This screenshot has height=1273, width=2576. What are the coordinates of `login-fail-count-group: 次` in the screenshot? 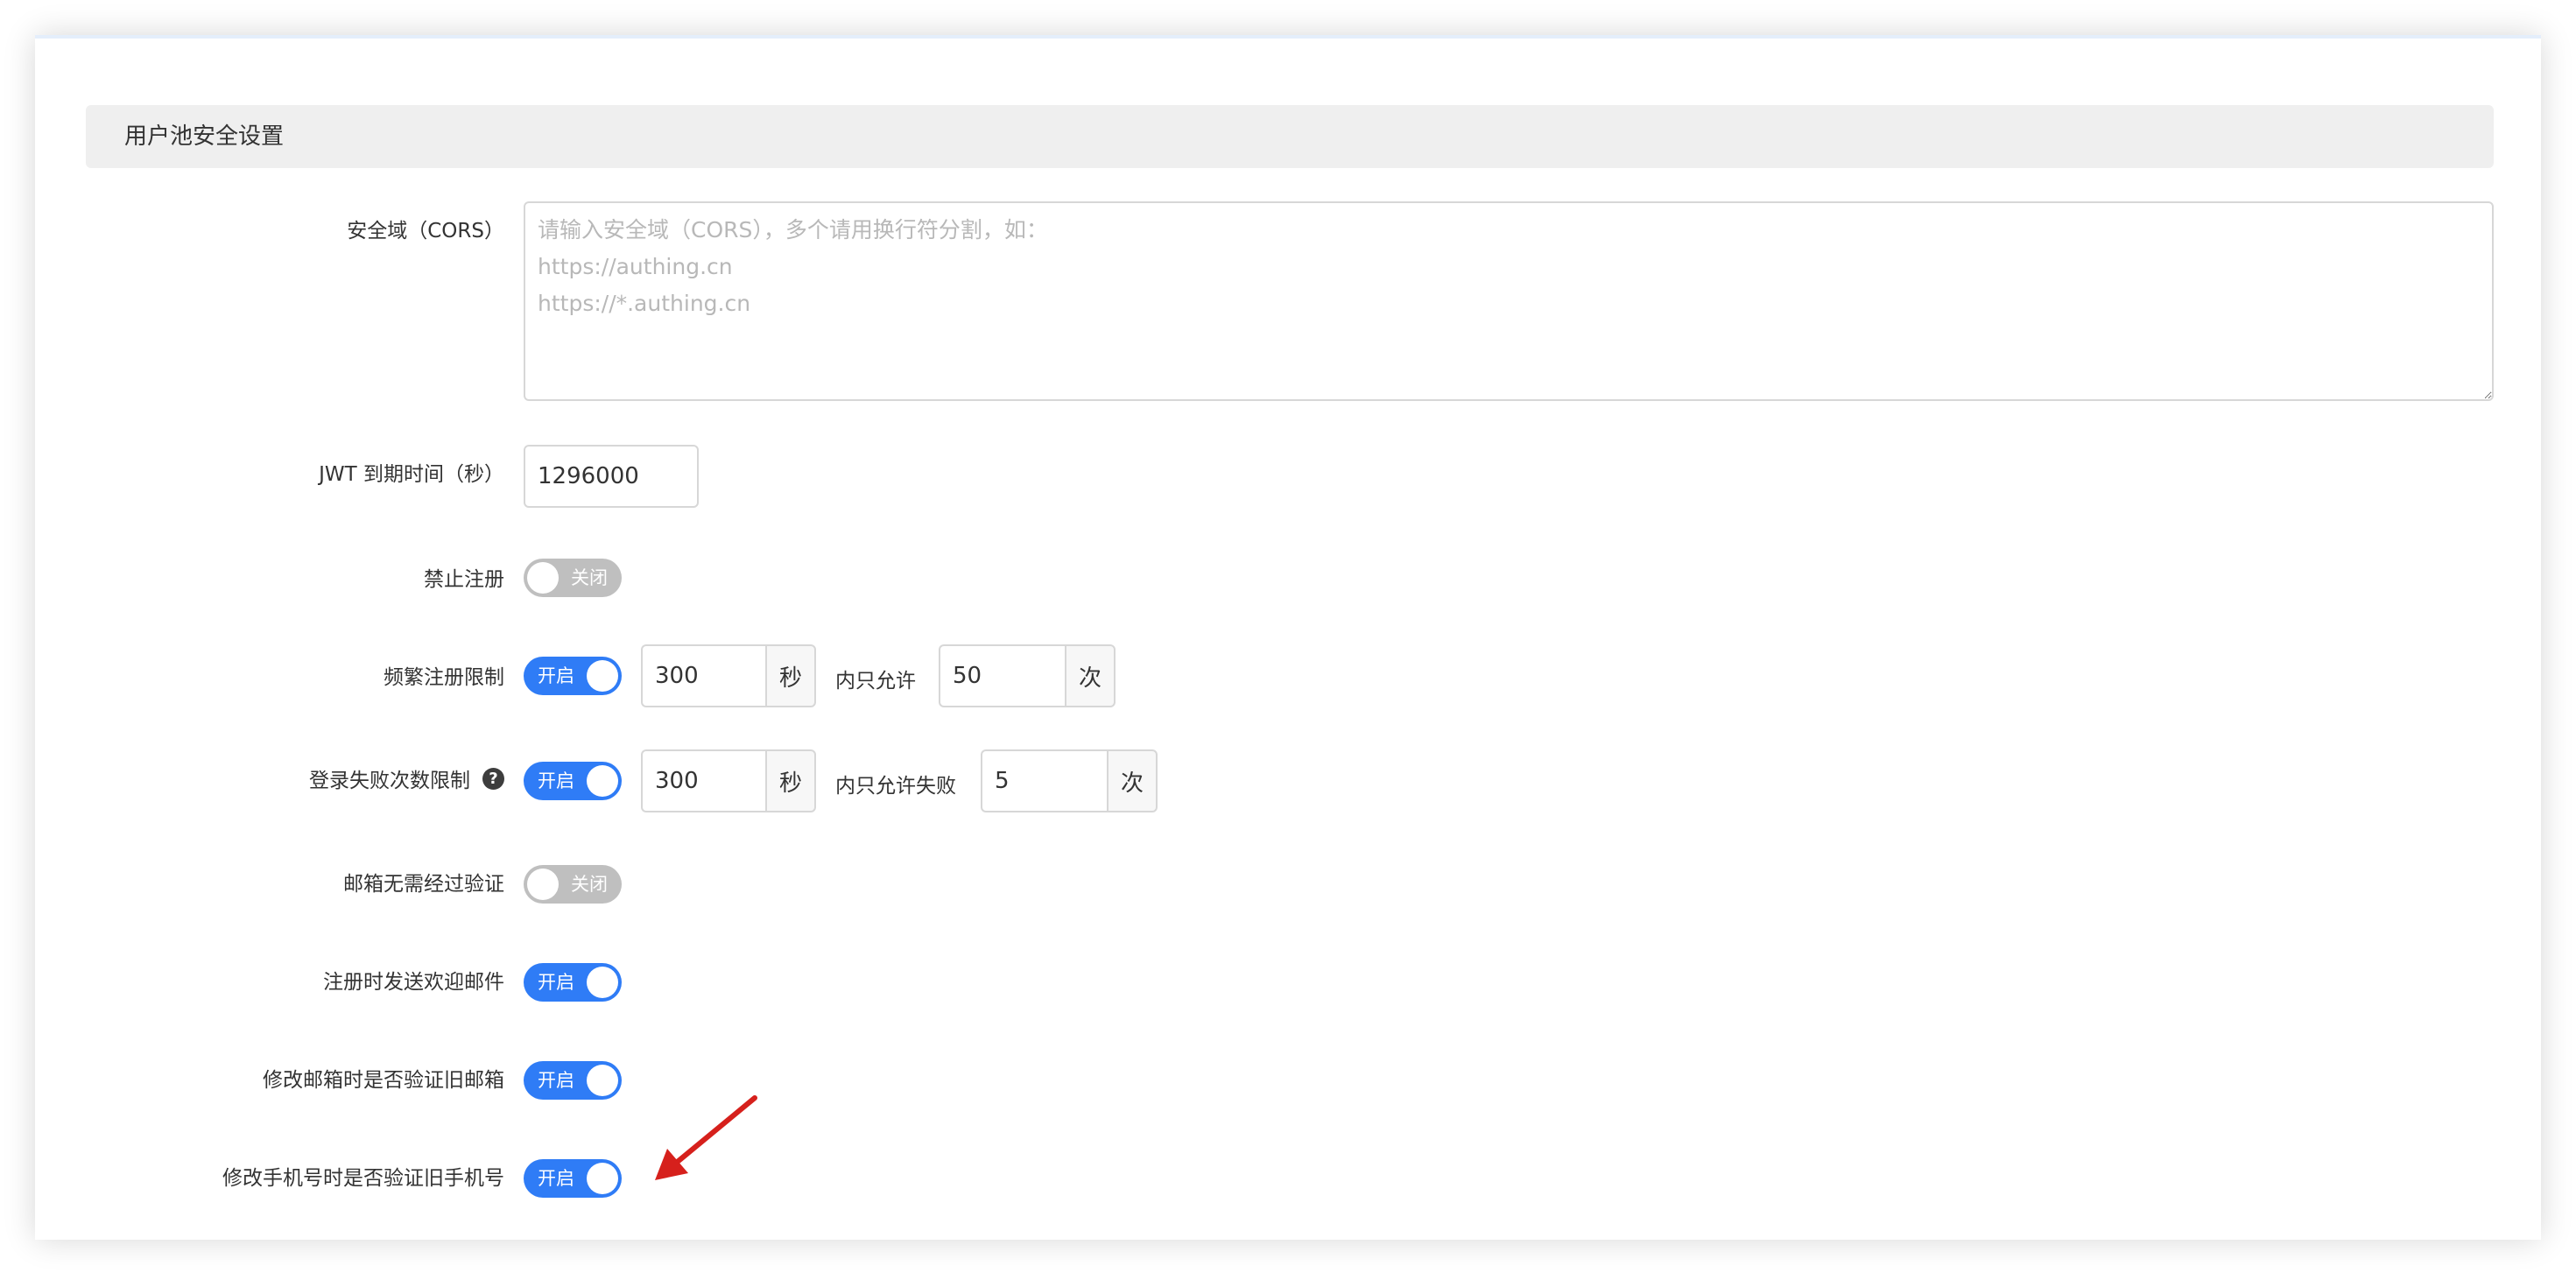 It's located at (1069, 780).